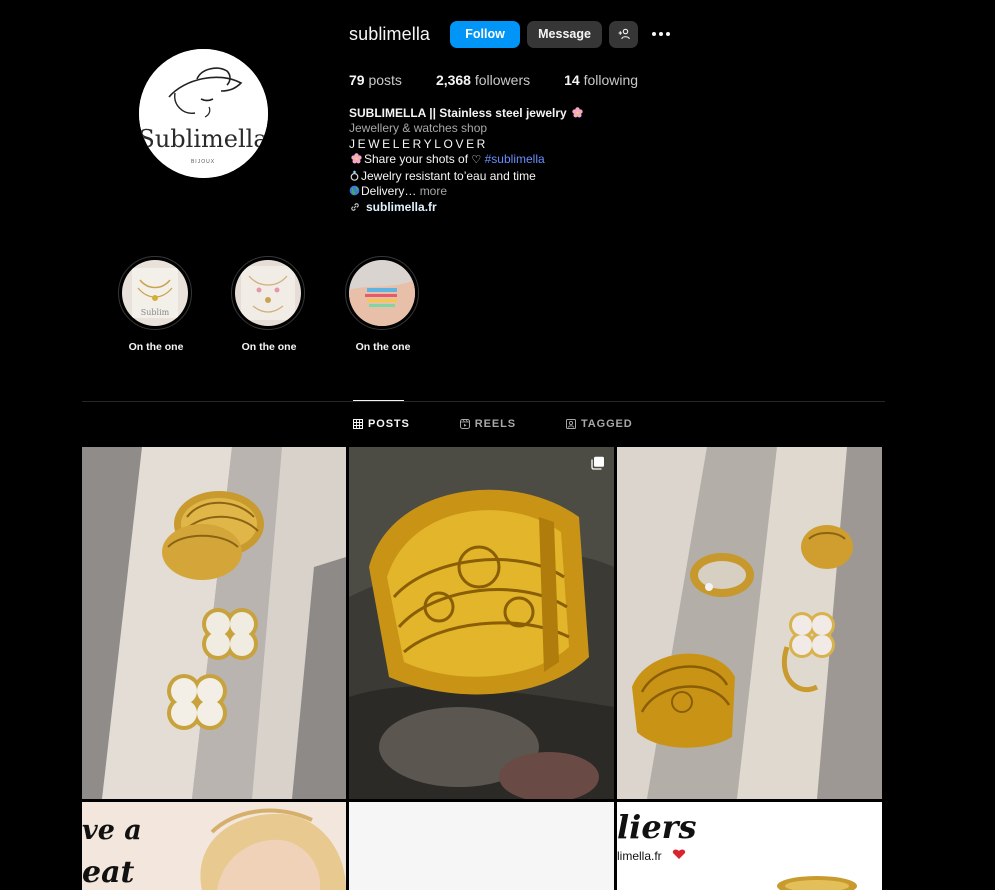 The width and height of the screenshot is (995, 890). What do you see at coordinates (418, 143) in the screenshot?
I see `bio-line-jewelerylover: JEWELERYLOVER` at bounding box center [418, 143].